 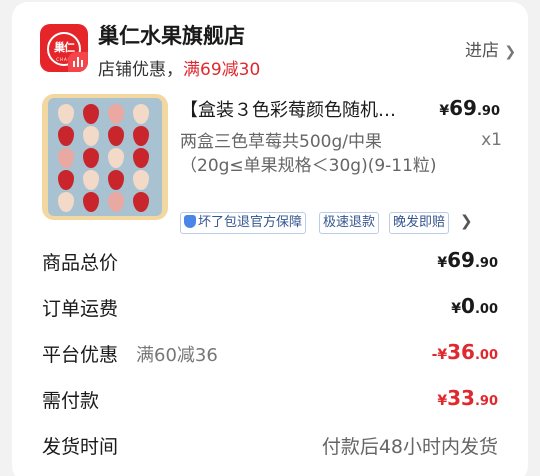 I want to click on product-thumbnail, so click(x=105, y=157).